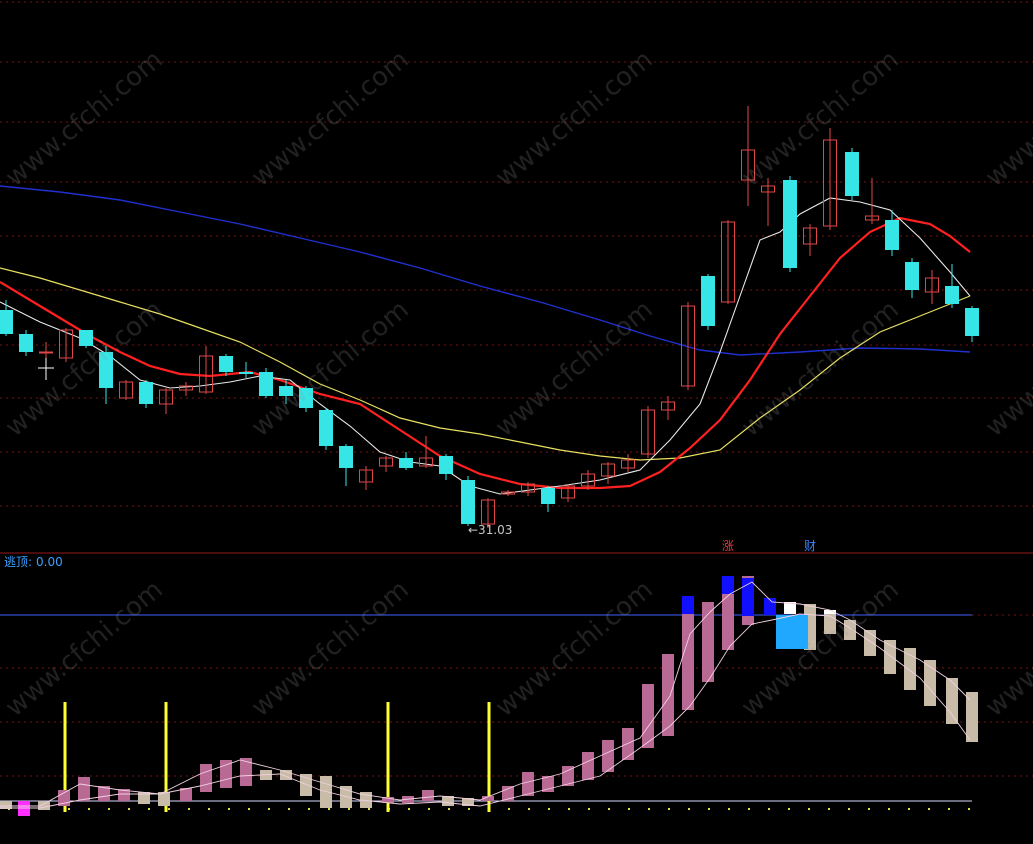 The height and width of the screenshot is (844, 1033). Describe the element at coordinates (490, 530) in the screenshot. I see `low-price-marker: ←31.03` at that location.